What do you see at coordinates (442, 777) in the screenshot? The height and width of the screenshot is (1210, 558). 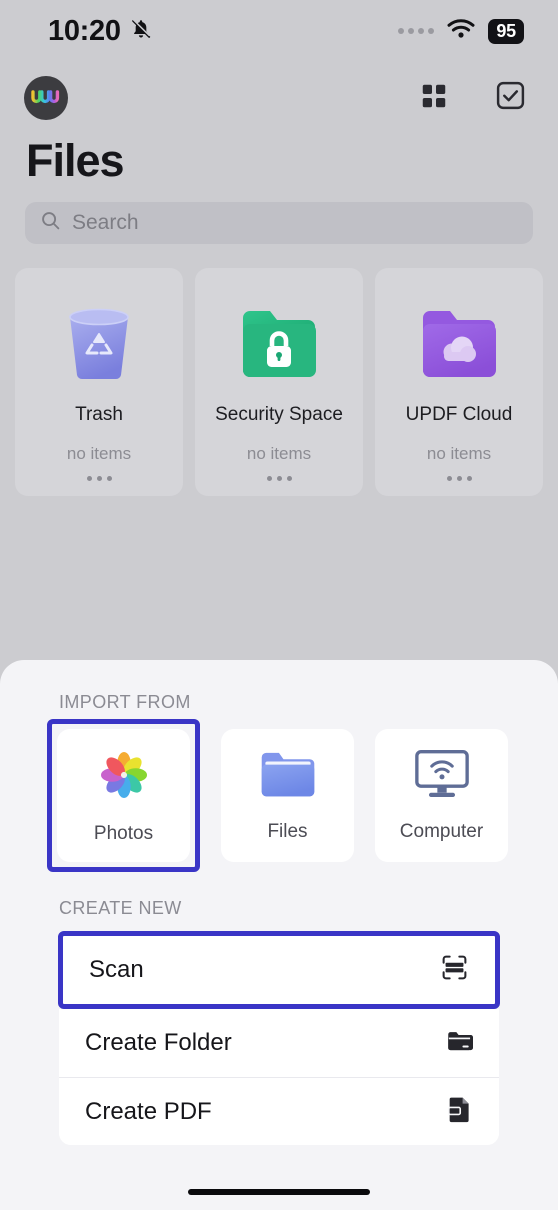 I see `computer-wifi-icon` at bounding box center [442, 777].